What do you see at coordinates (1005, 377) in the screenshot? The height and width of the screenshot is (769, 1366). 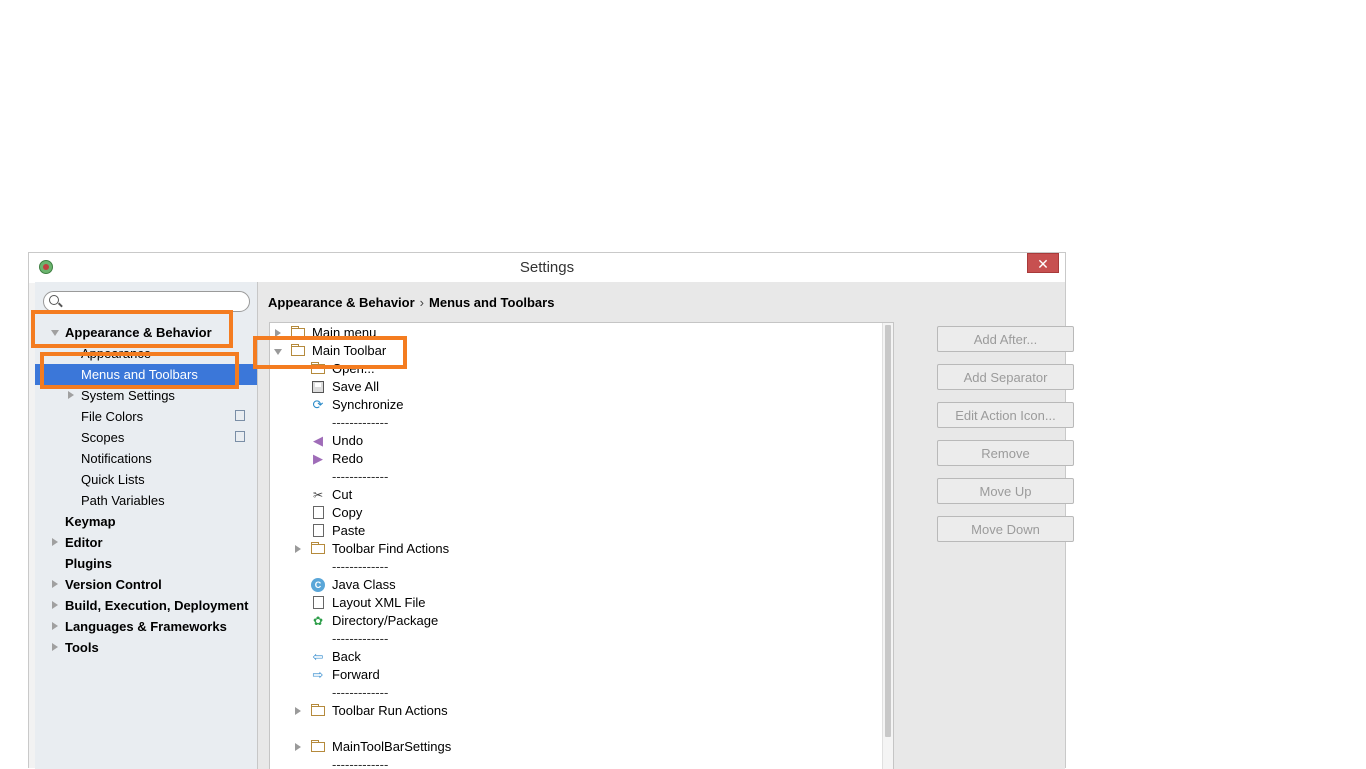 I see `add-separator-button: Add Separator` at bounding box center [1005, 377].